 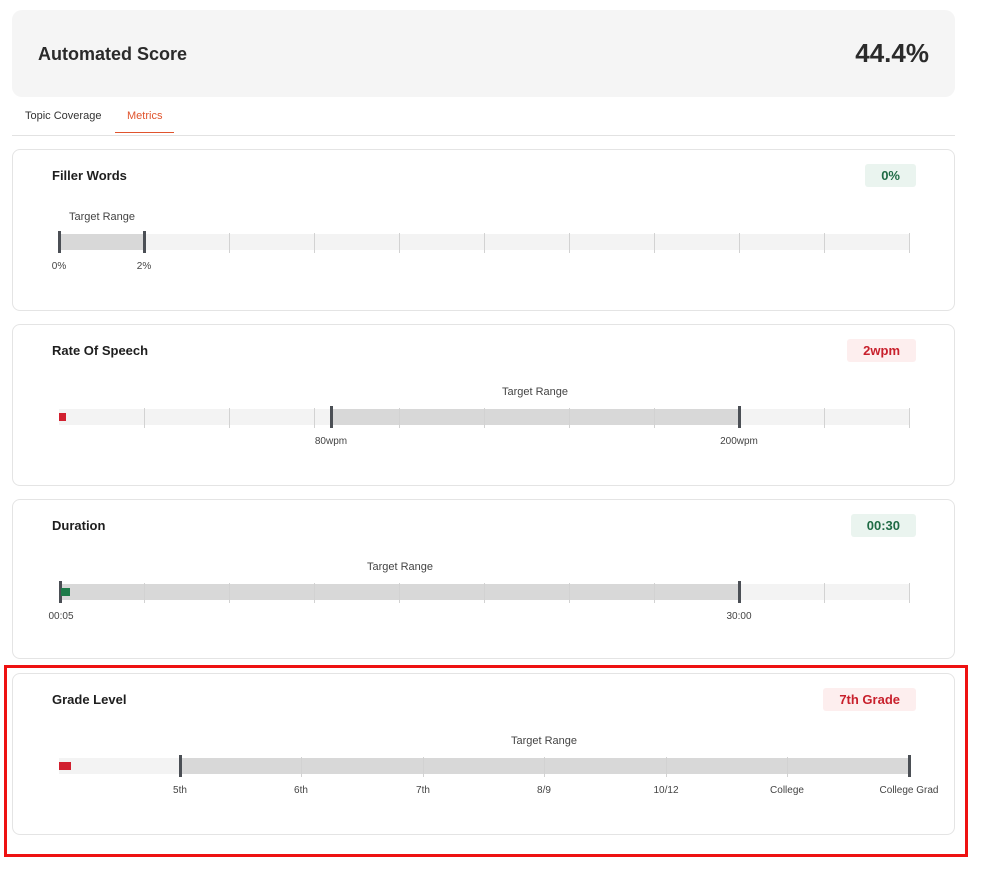 I want to click on metric-title: Filler Words, so click(x=89, y=175).